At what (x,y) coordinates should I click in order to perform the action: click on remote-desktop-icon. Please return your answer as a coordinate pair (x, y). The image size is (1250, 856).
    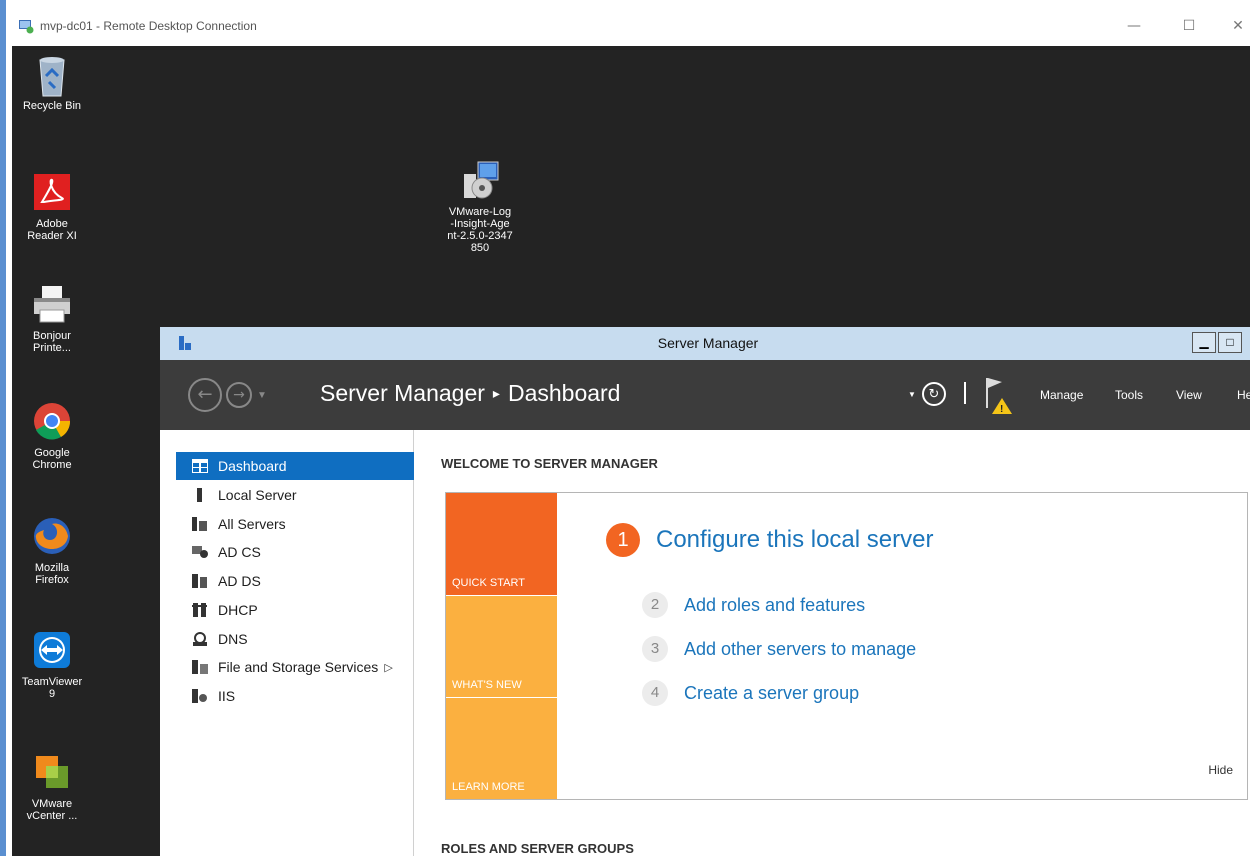
    Looking at the image, I should click on (26, 26).